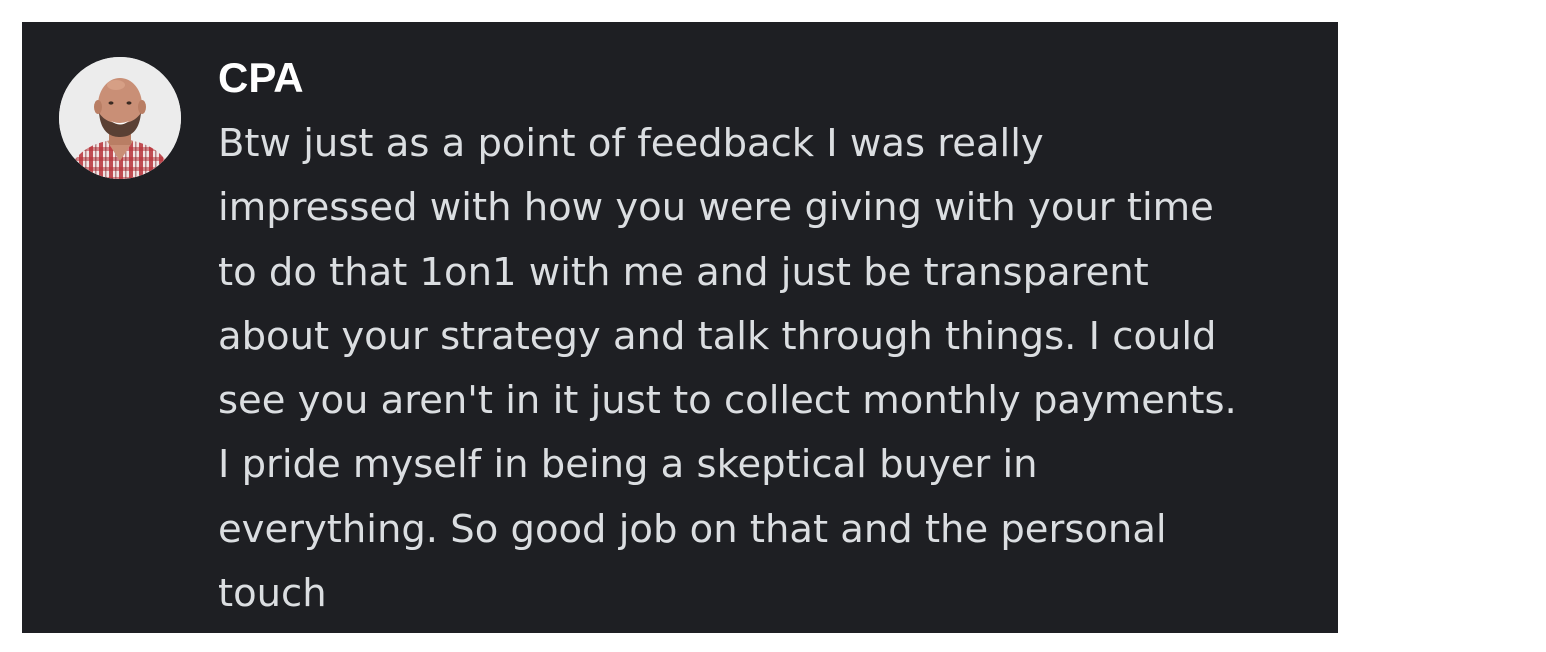  What do you see at coordinates (272, 594) in the screenshot?
I see `message-line: touch` at bounding box center [272, 594].